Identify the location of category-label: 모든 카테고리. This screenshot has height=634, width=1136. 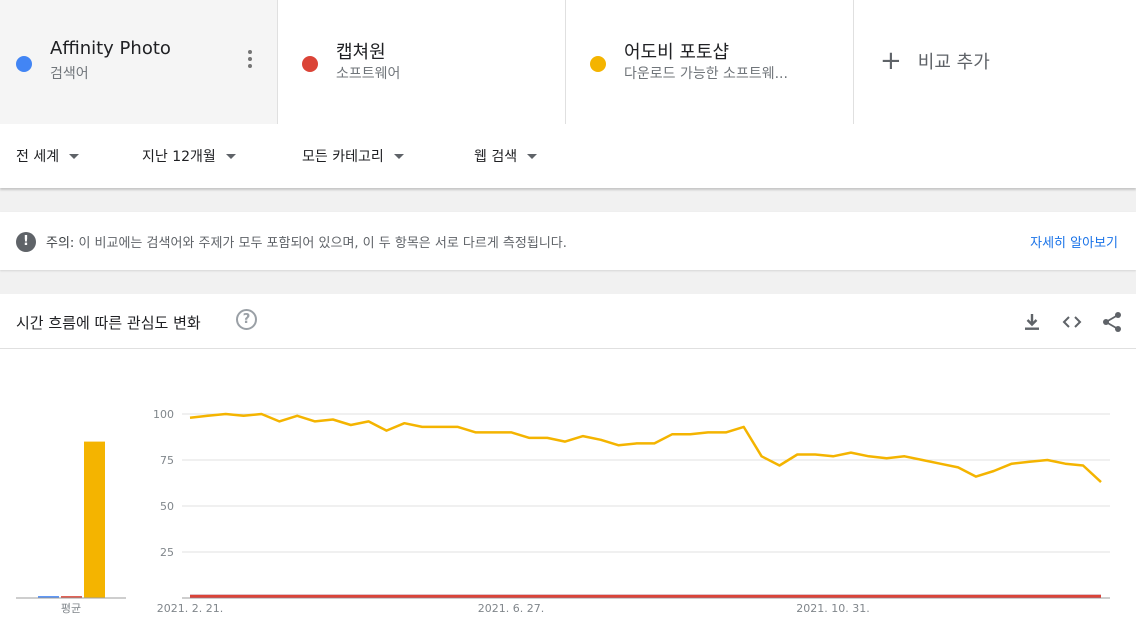
(343, 157).